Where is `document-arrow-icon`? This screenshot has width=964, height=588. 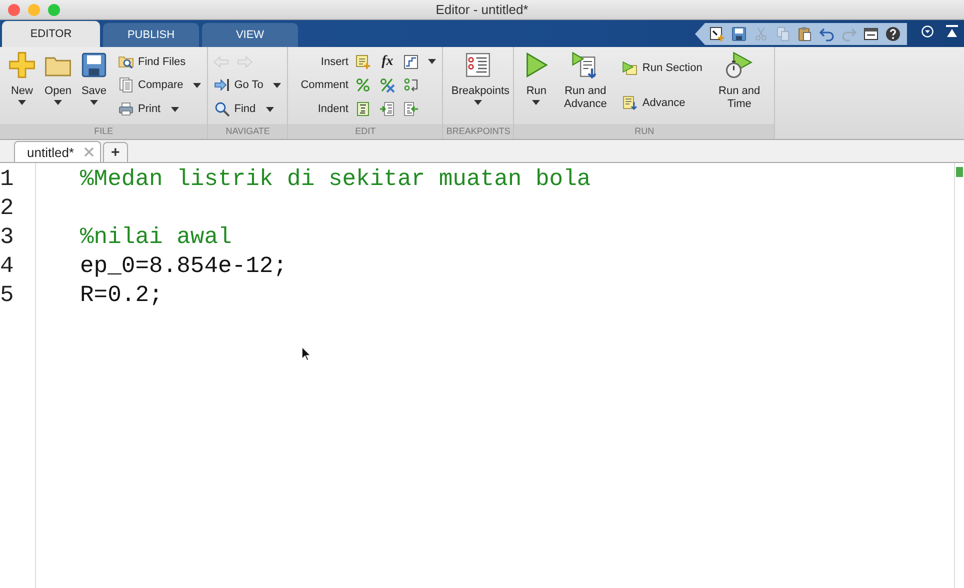
document-arrow-icon is located at coordinates (630, 103).